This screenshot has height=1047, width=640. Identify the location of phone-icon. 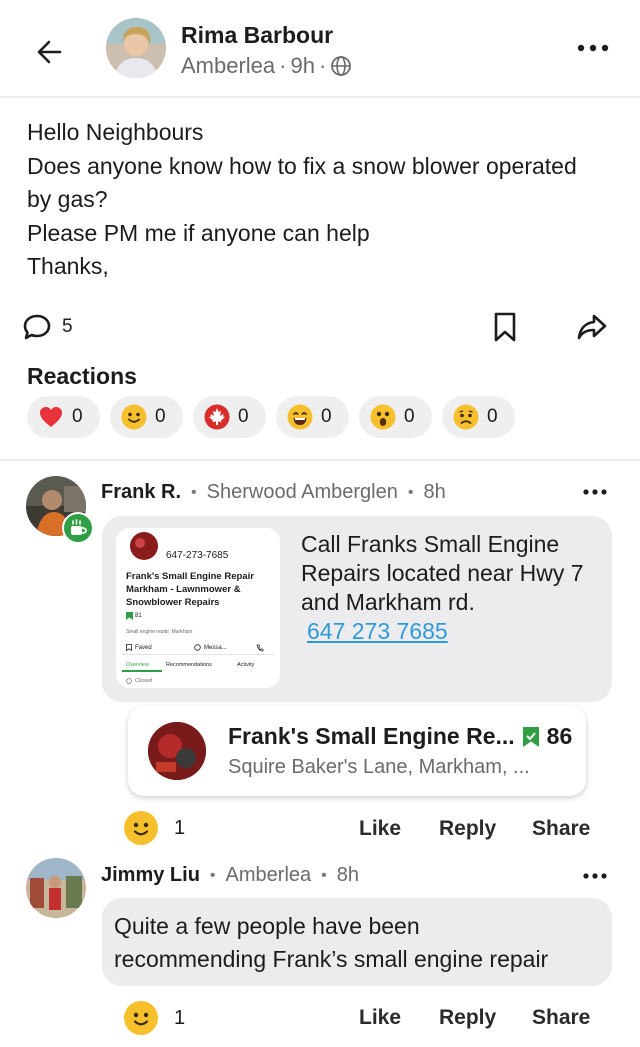
(260, 648).